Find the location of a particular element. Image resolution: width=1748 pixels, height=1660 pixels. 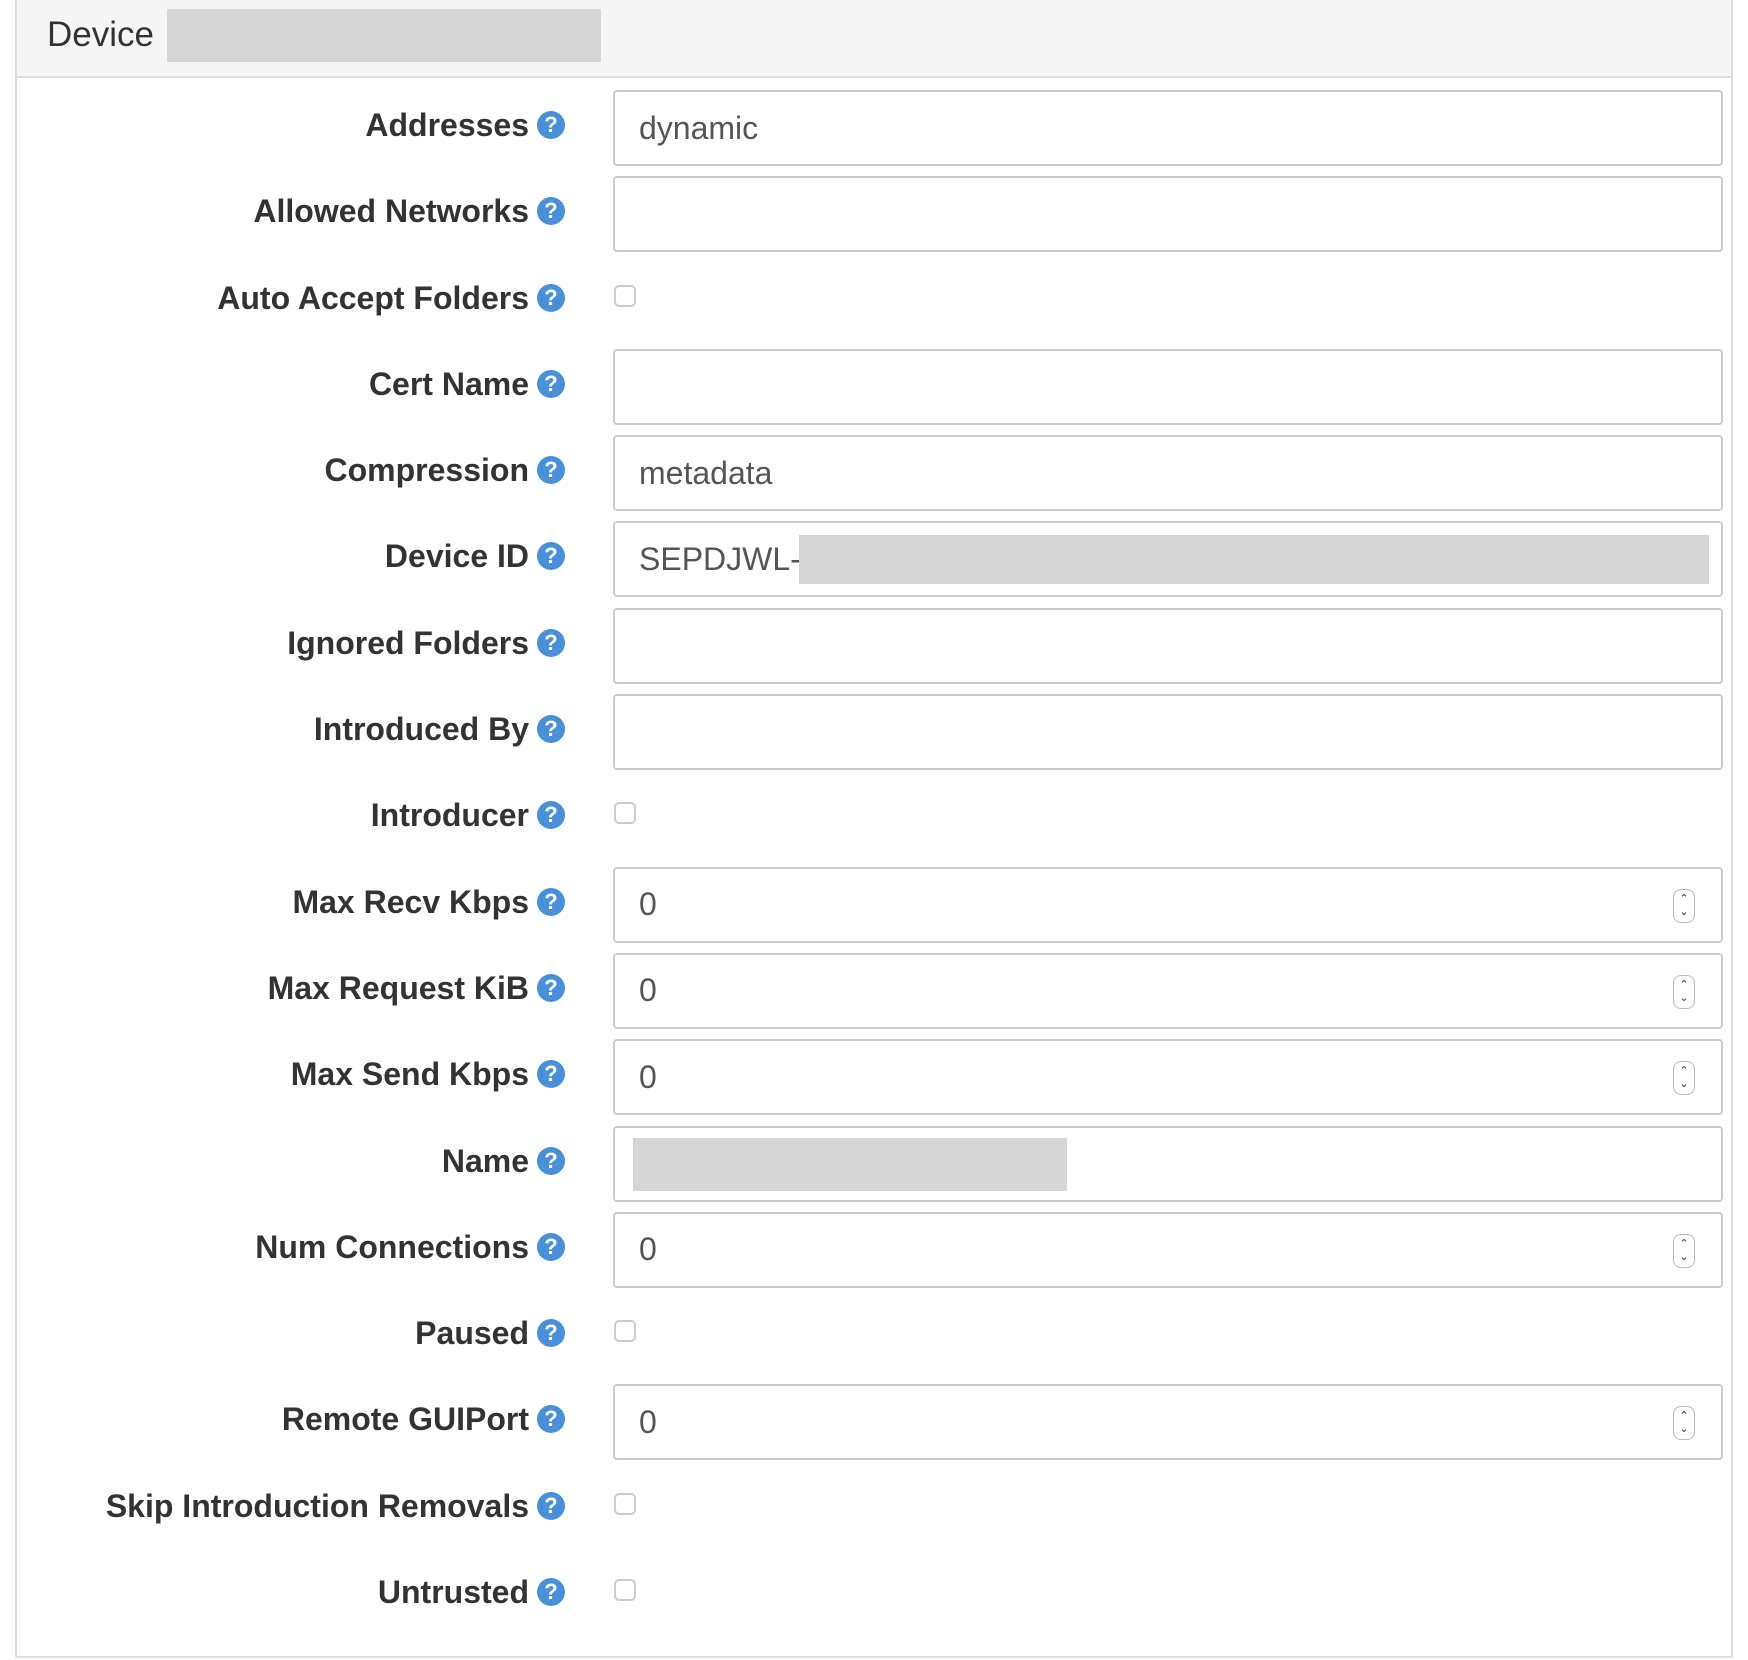

row-max-send-kbps: Max Send Kbps ? 0 ⌃ ⌄ is located at coordinates (874, 1080).